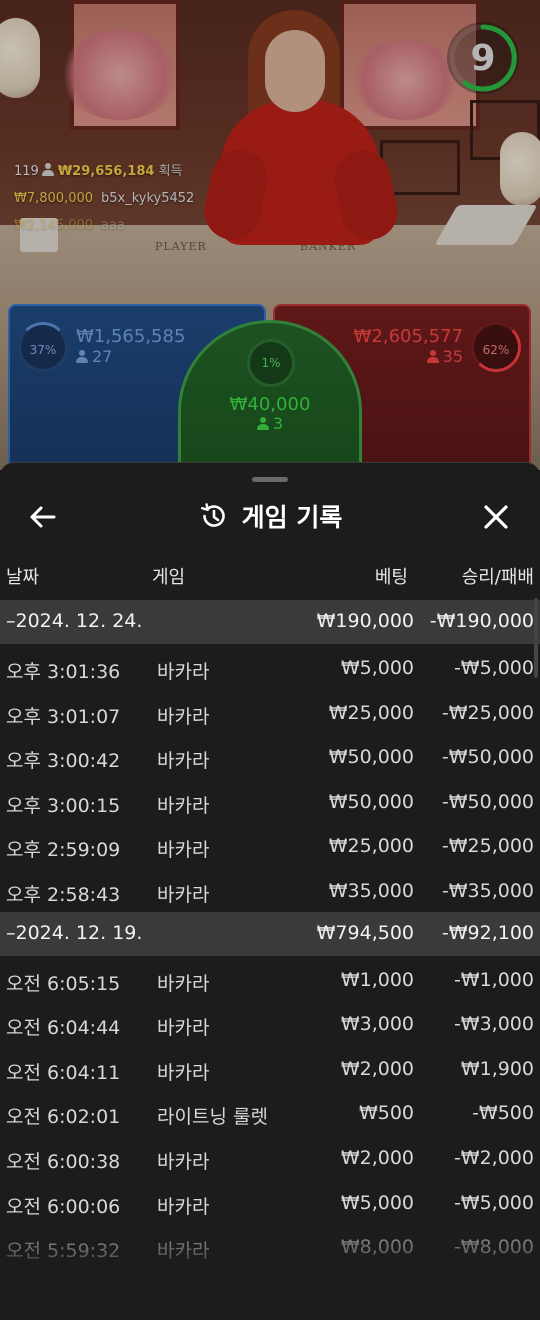 Image resolution: width=540 pixels, height=1320 pixels. I want to click on column-header-game: 게임, so click(169, 577).